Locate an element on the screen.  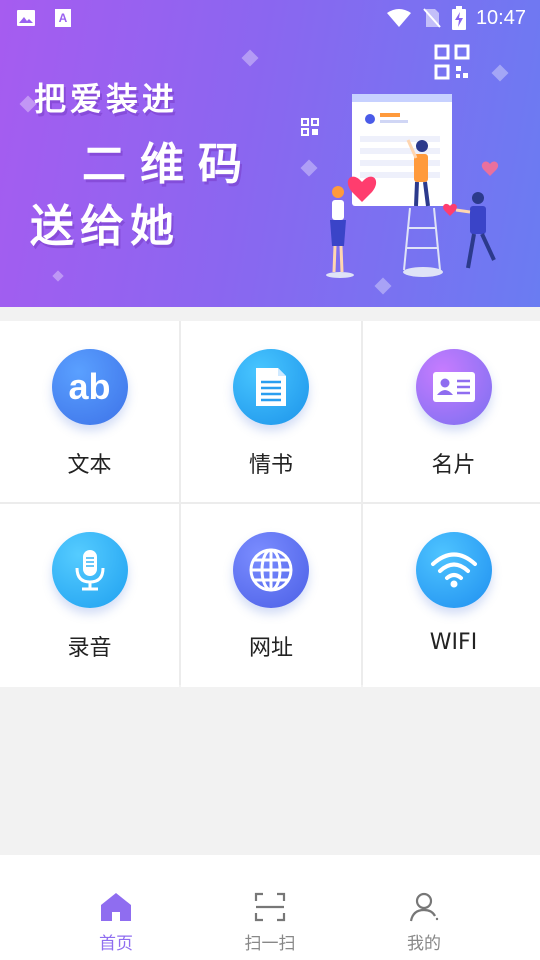
home-icon is located at coordinates (116, 907).